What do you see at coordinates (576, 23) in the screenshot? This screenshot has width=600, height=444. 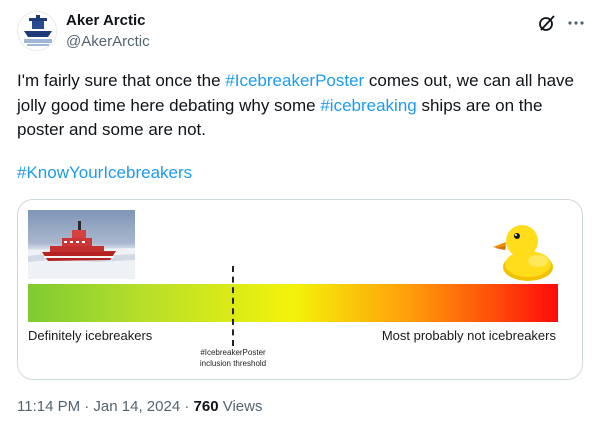 I see `more-icon` at bounding box center [576, 23].